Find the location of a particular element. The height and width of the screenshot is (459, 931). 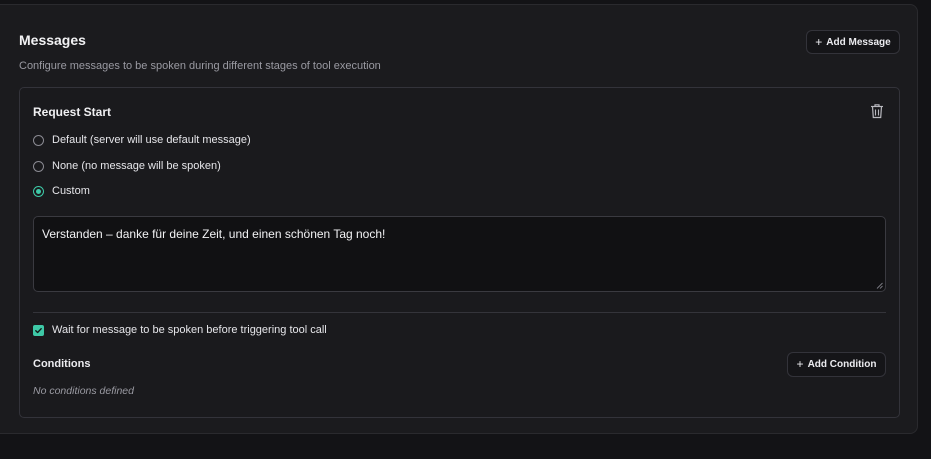

card-title: Request Start is located at coordinates (72, 112).